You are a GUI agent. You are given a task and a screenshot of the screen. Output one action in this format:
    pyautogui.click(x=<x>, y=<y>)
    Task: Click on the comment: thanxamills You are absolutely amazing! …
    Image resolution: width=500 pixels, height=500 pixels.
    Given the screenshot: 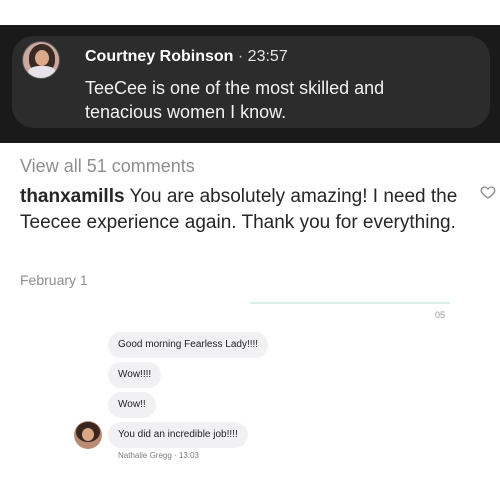 What is the action you would take?
    pyautogui.click(x=240, y=210)
    